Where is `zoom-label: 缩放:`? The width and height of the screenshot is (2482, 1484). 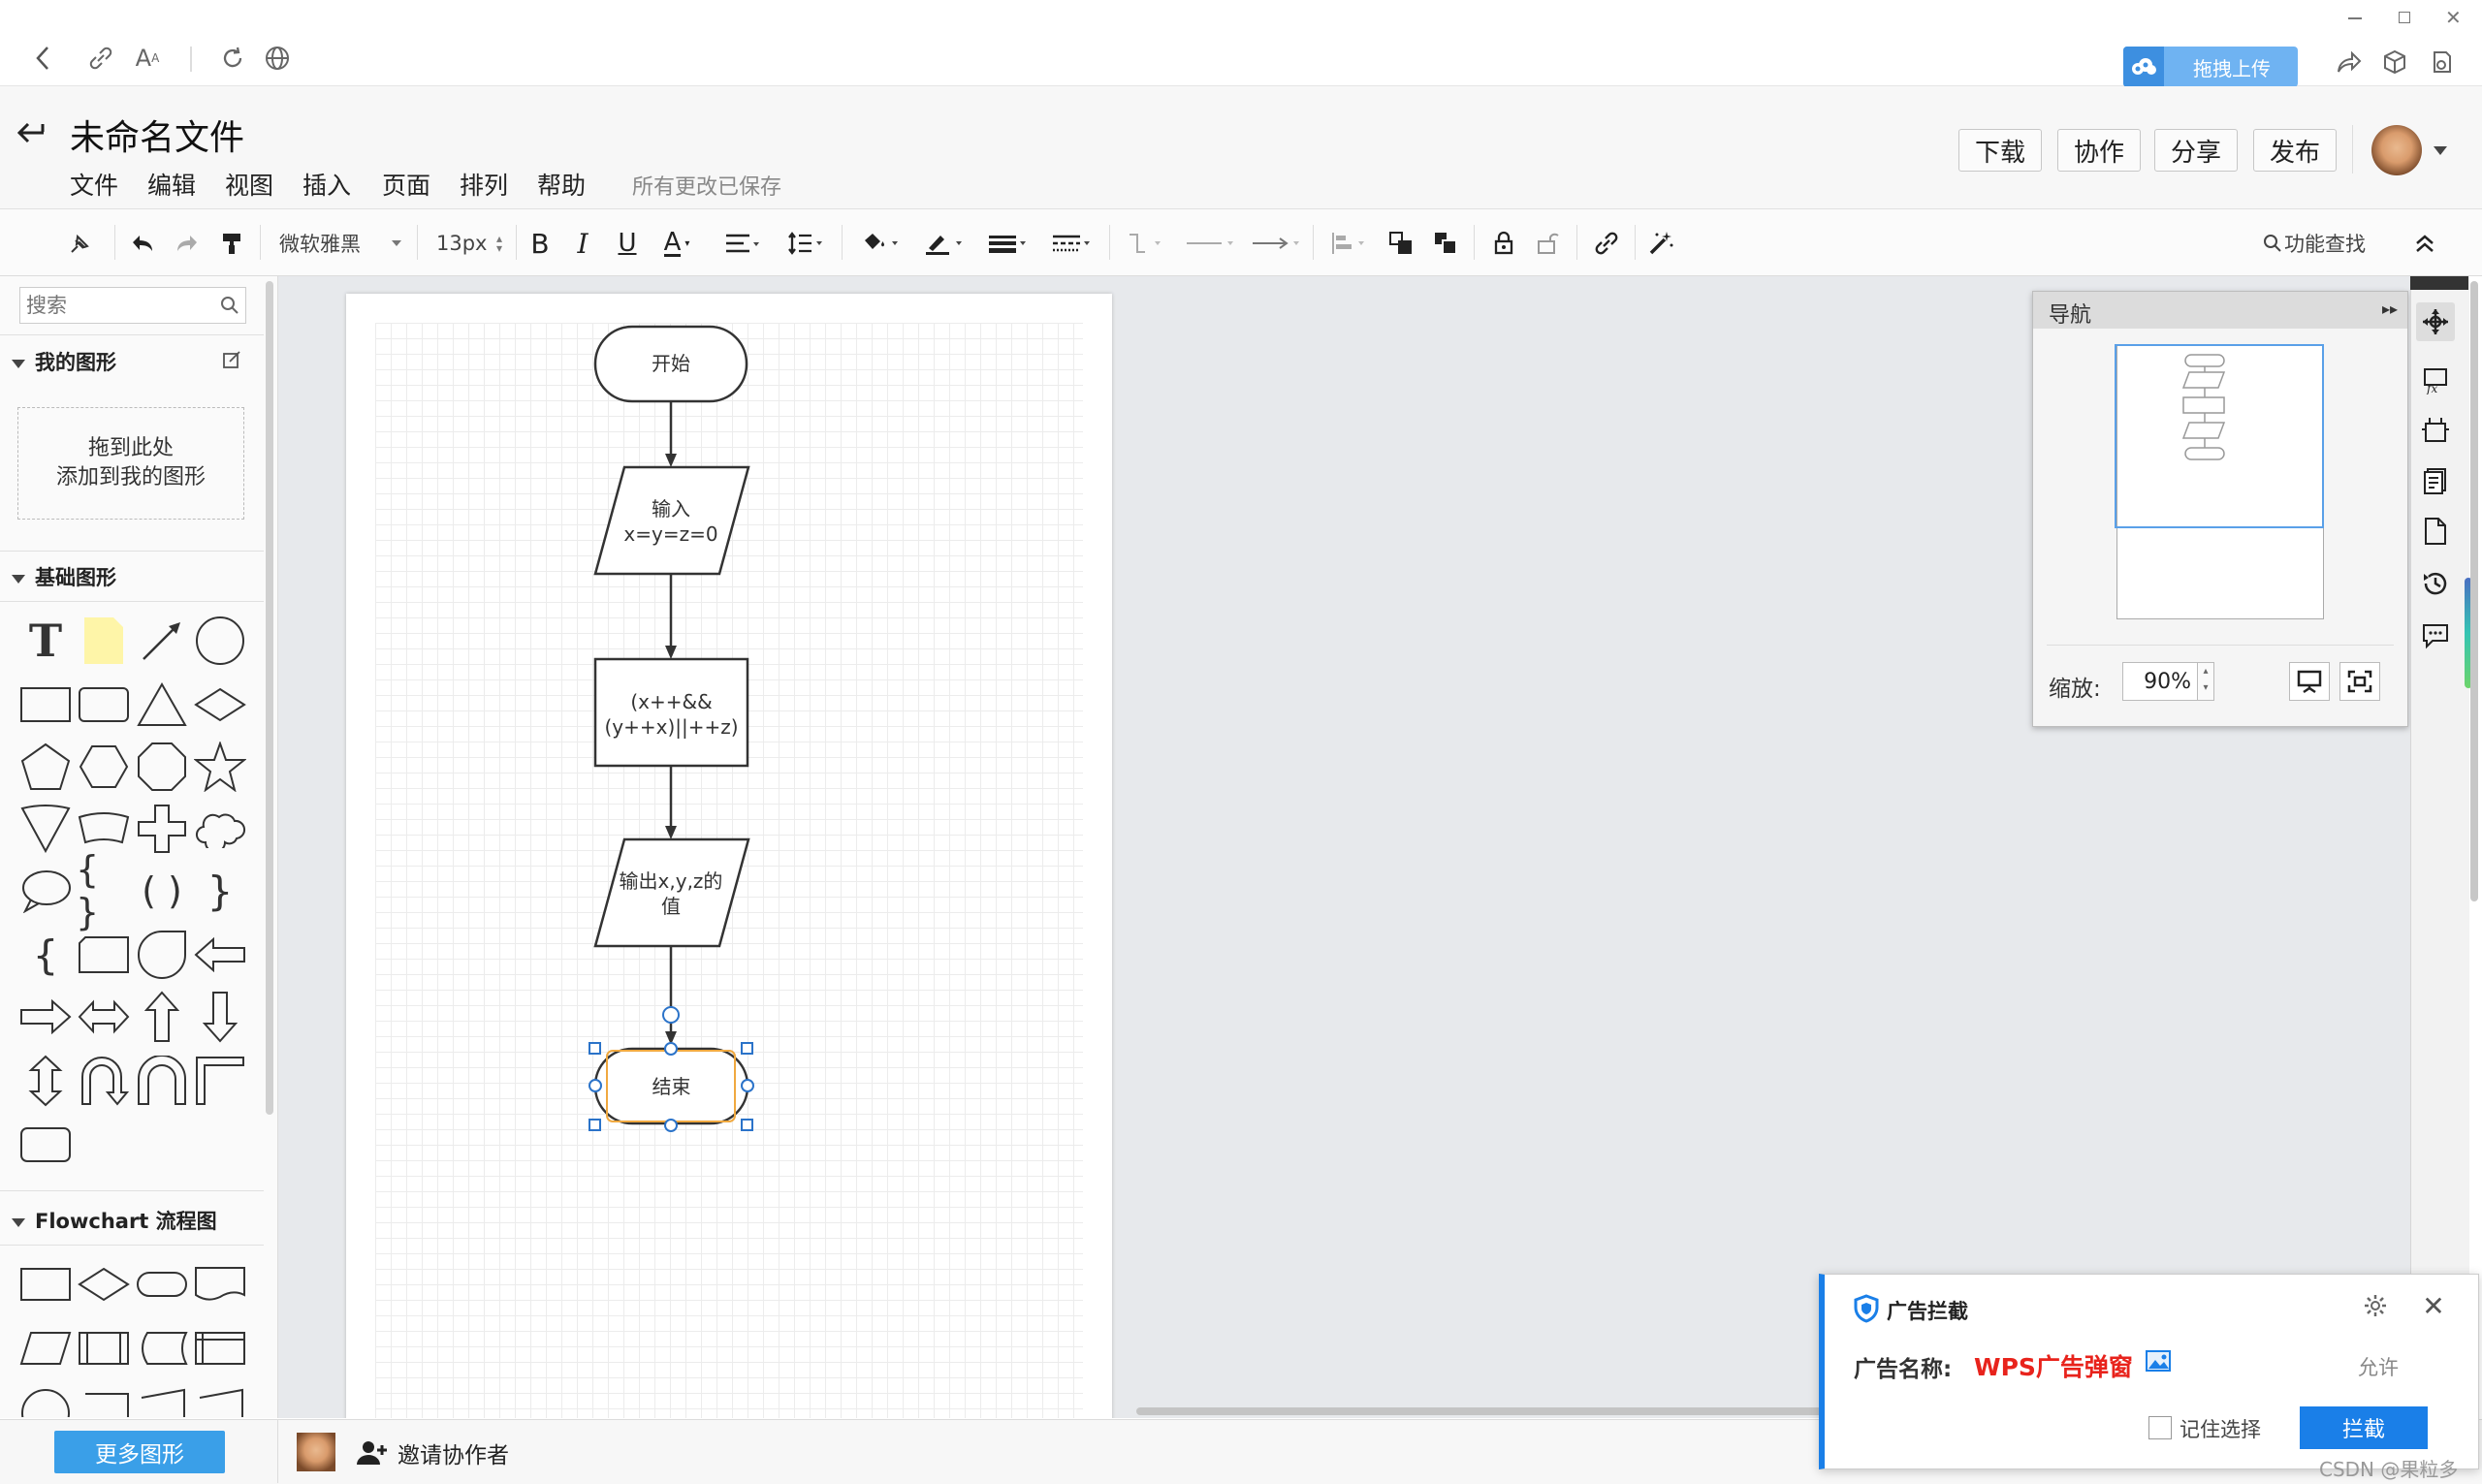 zoom-label: 缩放: is located at coordinates (2075, 690).